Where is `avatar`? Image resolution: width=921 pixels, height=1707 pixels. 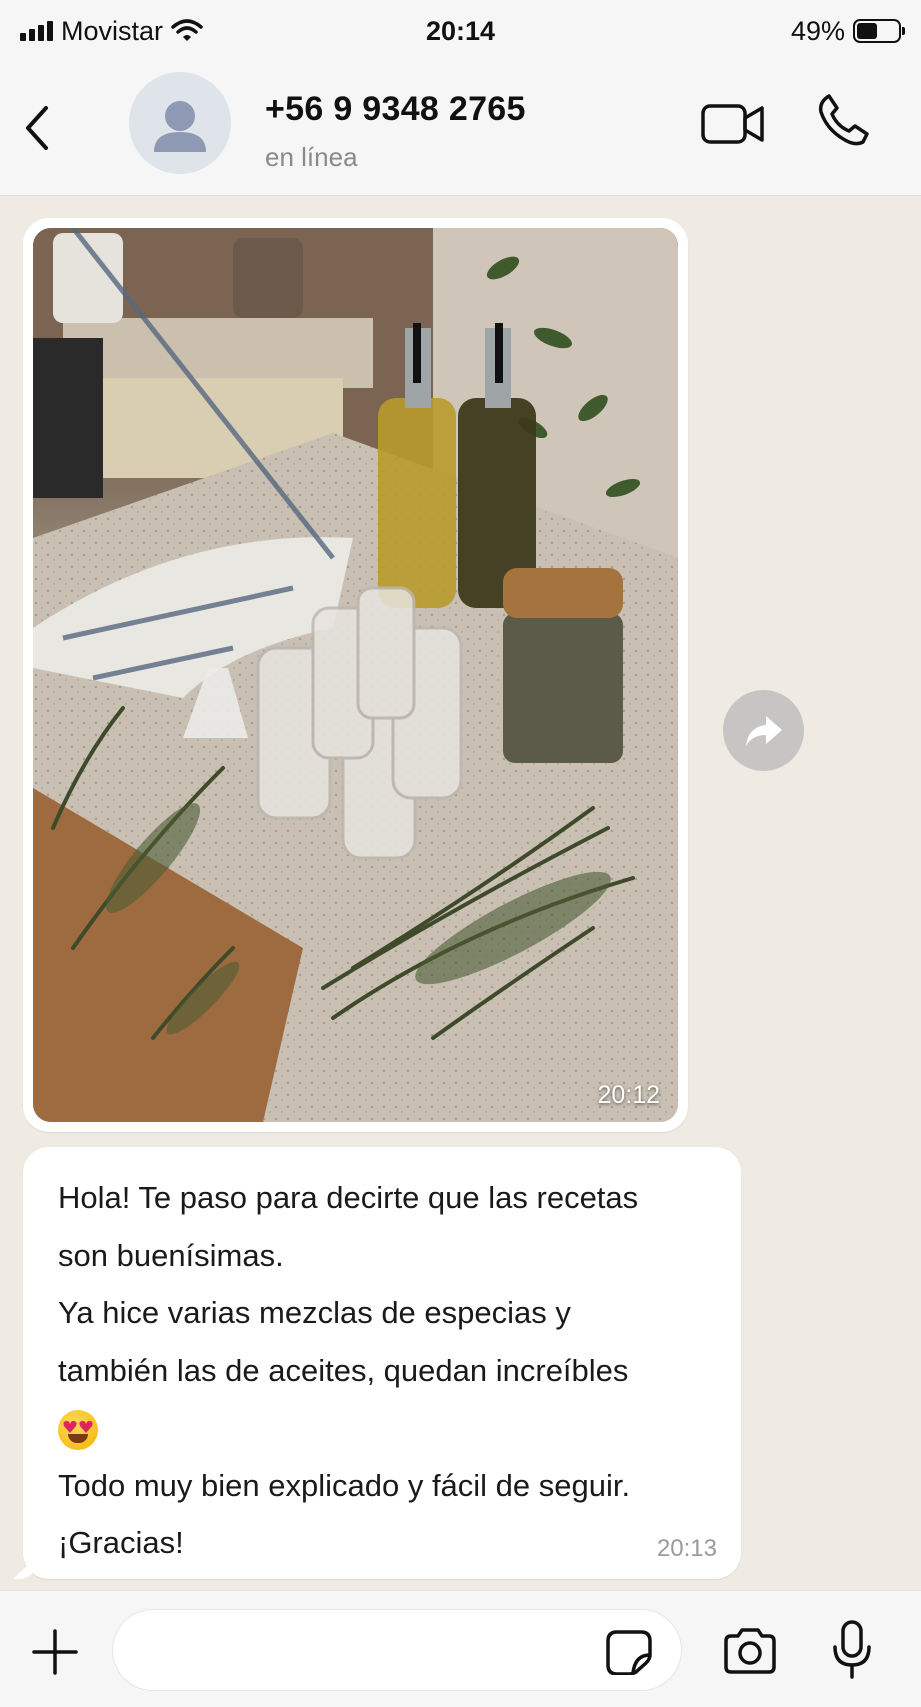 avatar is located at coordinates (180, 123).